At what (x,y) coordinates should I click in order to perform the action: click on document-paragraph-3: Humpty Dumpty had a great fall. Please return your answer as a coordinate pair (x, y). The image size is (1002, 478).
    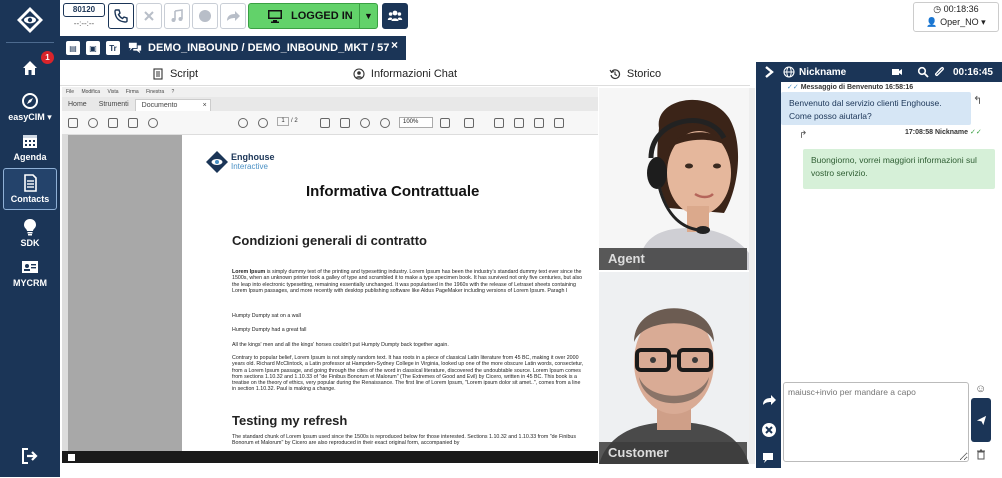
    Looking at the image, I should click on (269, 330).